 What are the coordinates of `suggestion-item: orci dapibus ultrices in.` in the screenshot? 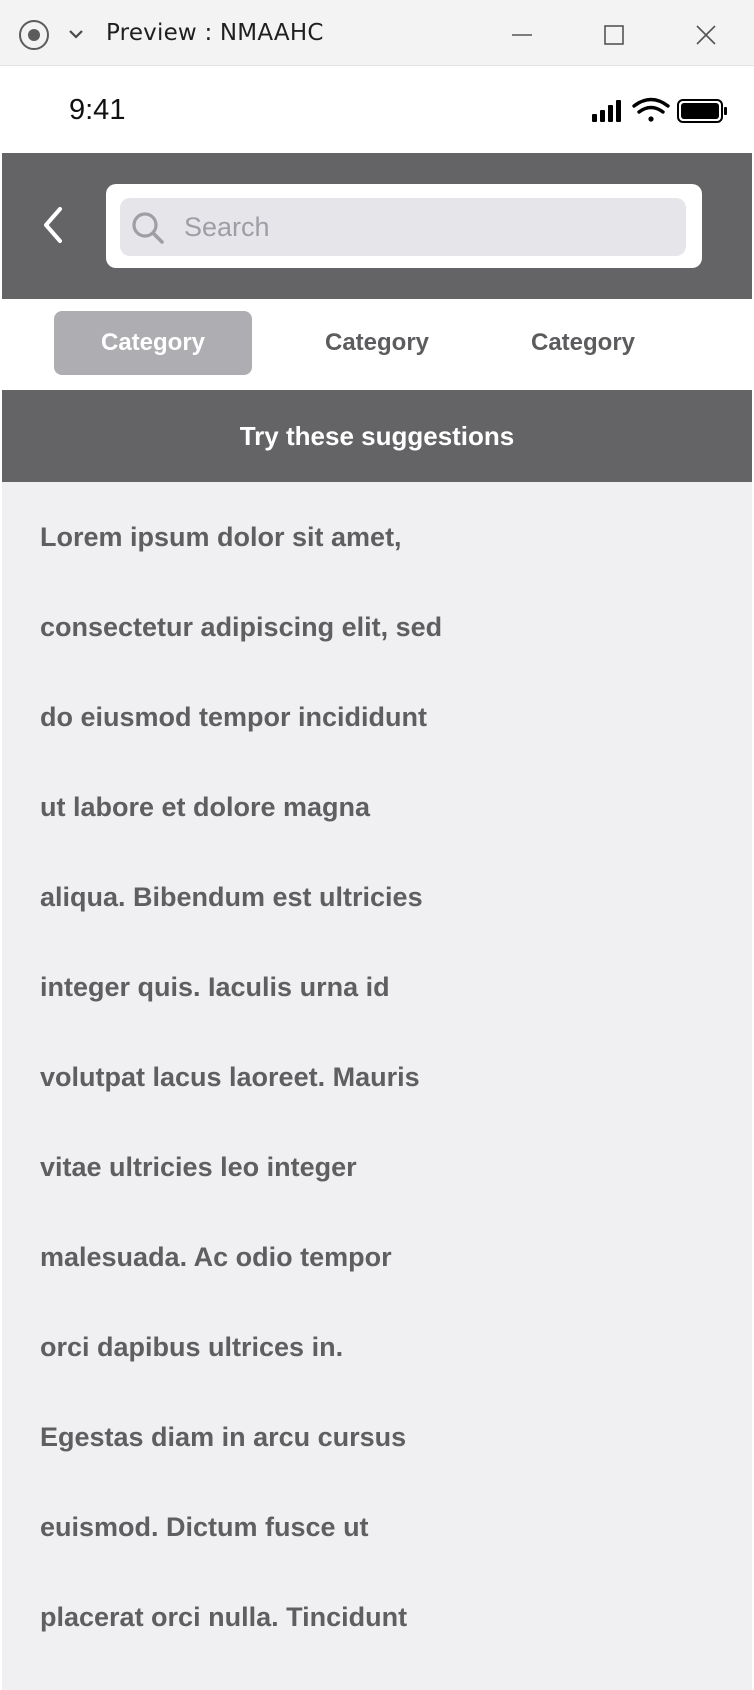 It's located at (191, 1347).